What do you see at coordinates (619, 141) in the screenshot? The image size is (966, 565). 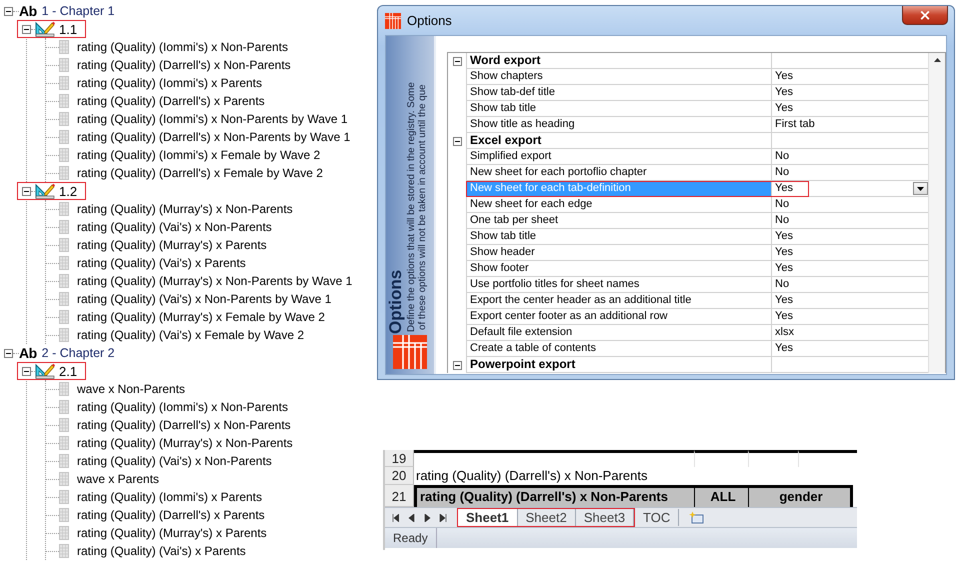 I see `group-heading: Excel export` at bounding box center [619, 141].